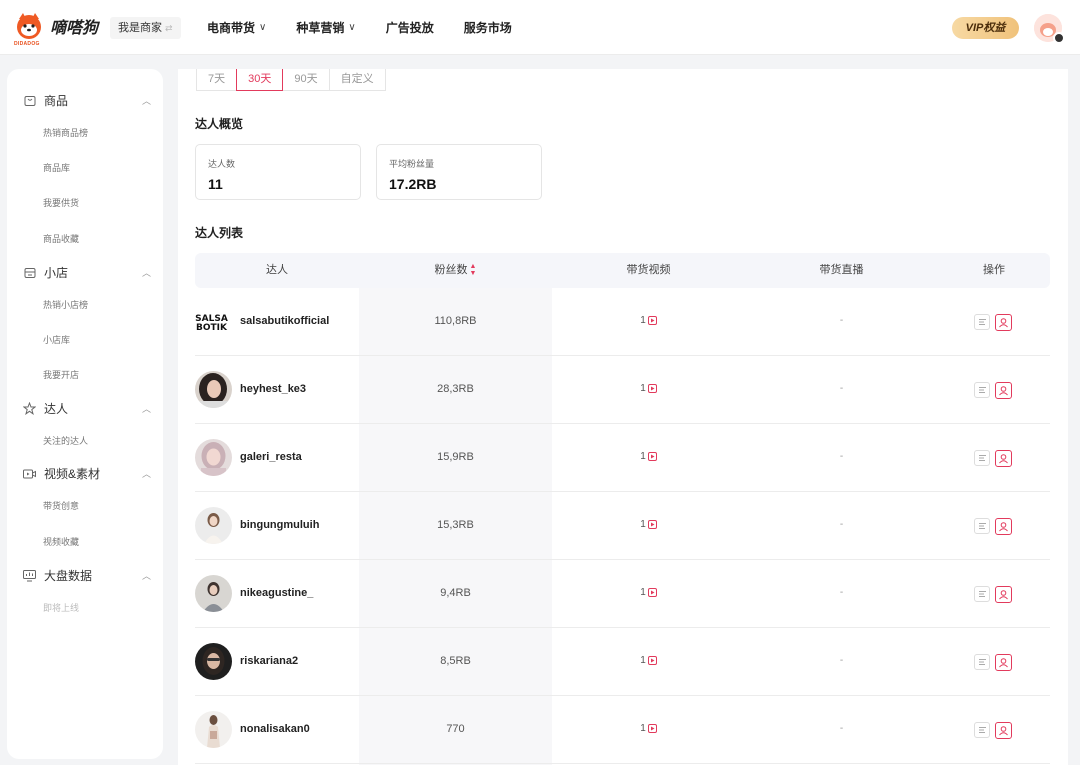 This screenshot has width=1080, height=765. What do you see at coordinates (473, 270) in the screenshot?
I see `sort-icon: ▲ ▼` at bounding box center [473, 270].